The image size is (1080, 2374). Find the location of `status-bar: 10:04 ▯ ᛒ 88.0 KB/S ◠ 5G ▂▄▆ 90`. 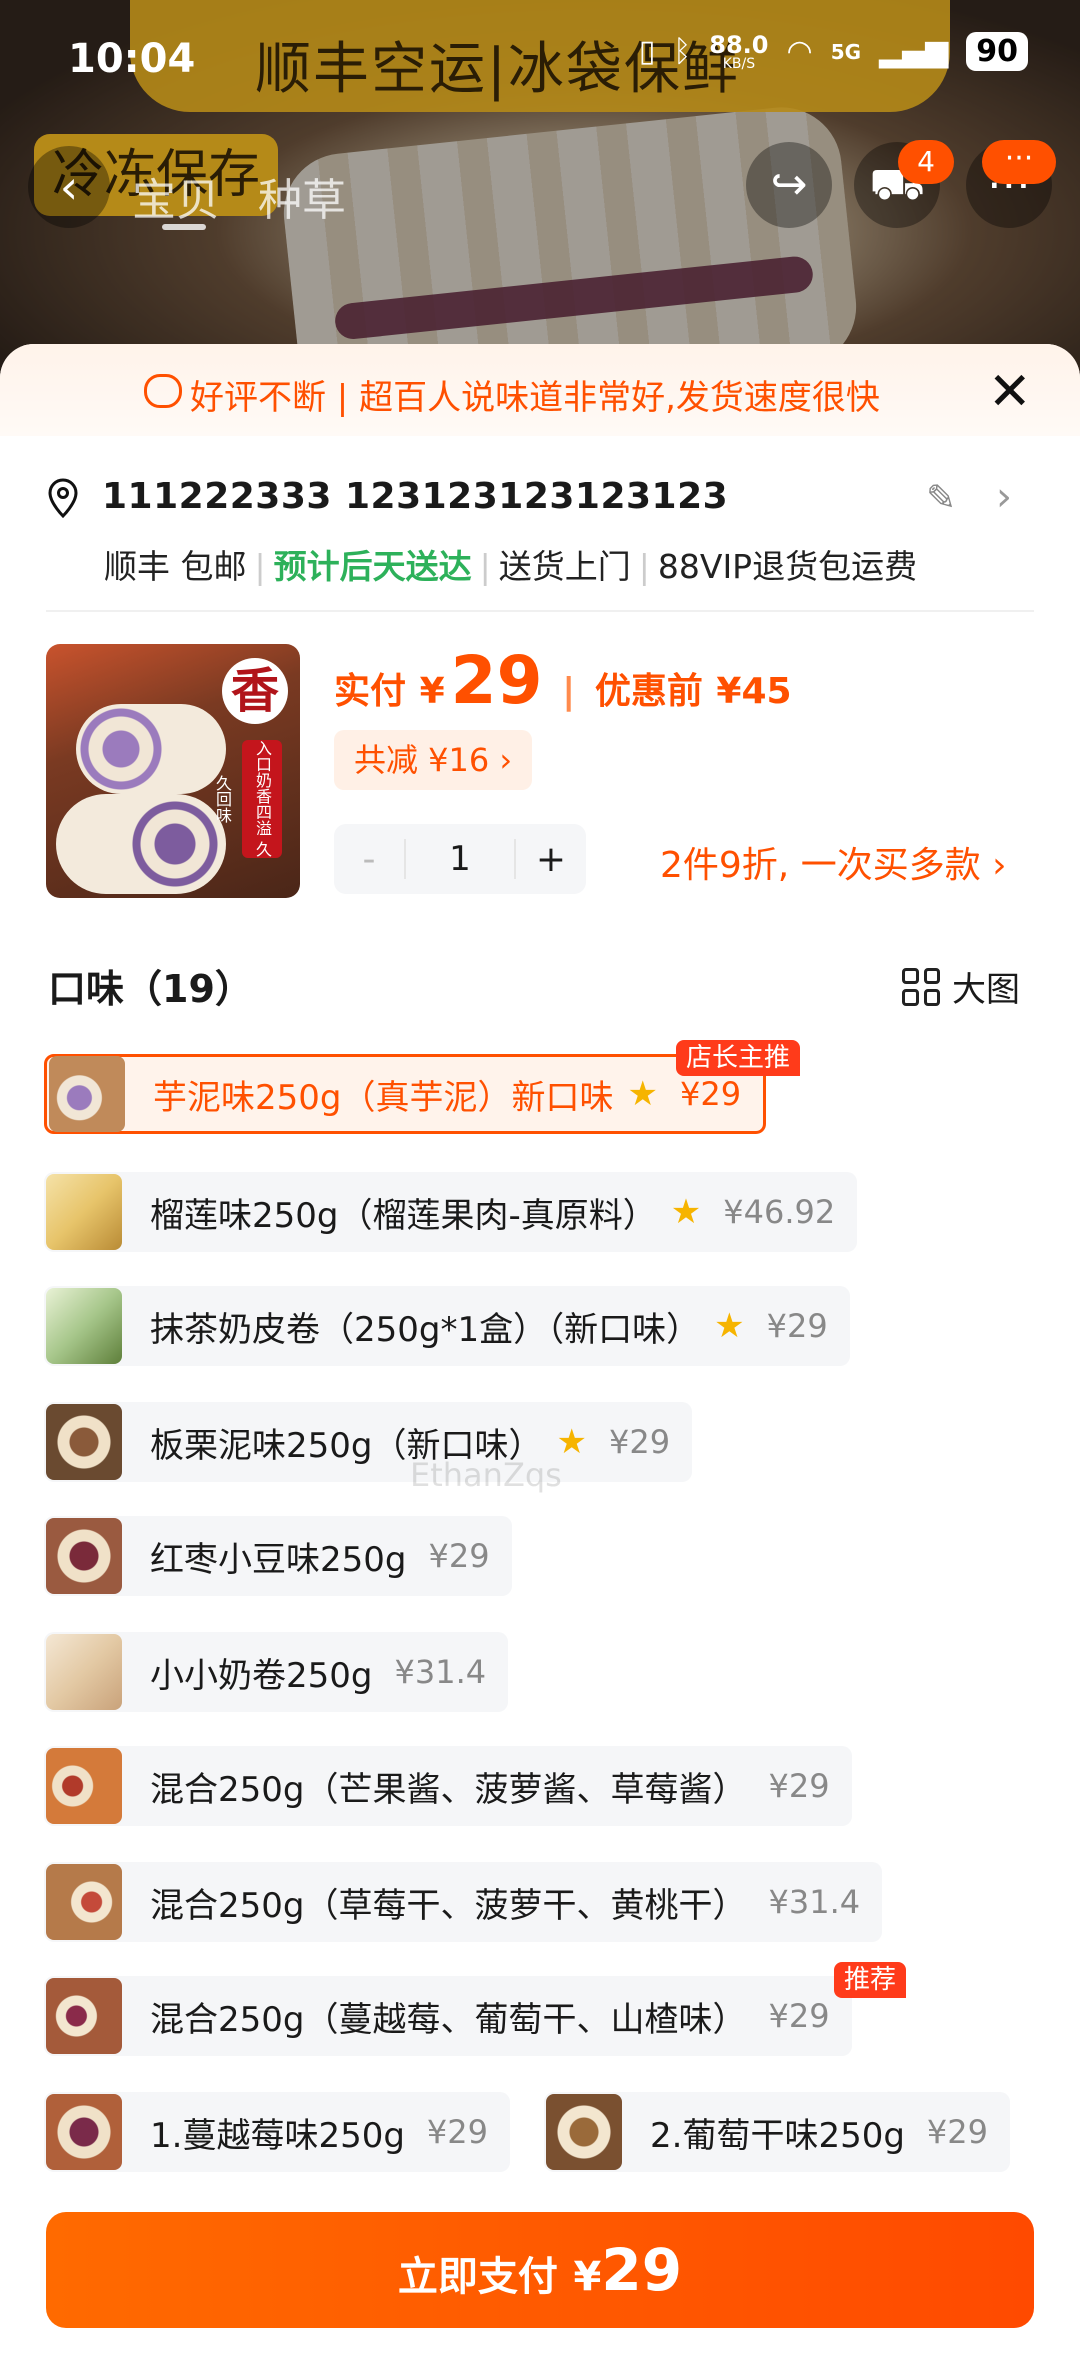

status-bar: 10:04 ▯ ᛒ 88.0 KB/S ◠ 5G ▂▄▆ 90 is located at coordinates (540, 60).